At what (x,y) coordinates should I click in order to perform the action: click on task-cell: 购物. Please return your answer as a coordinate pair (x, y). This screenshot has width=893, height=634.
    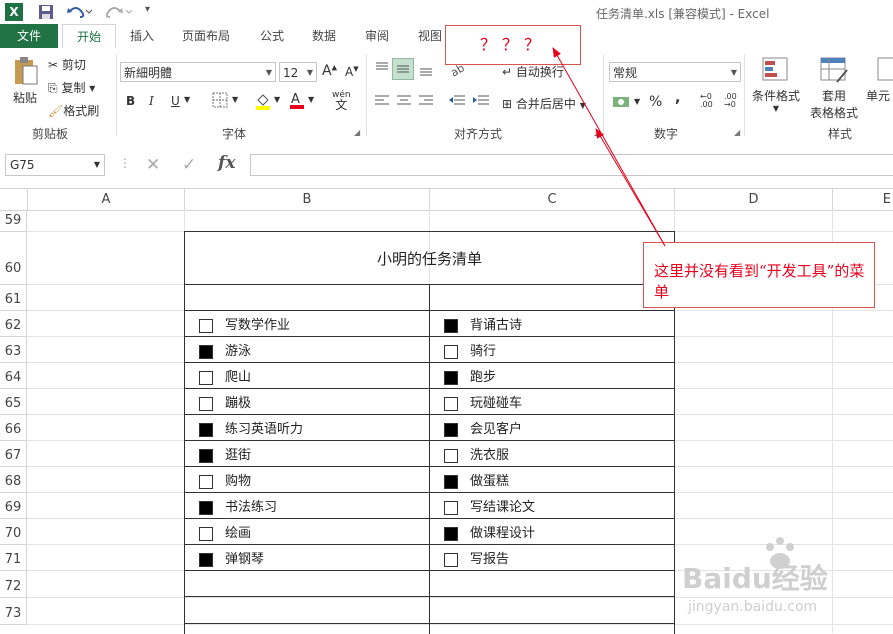
    Looking at the image, I should click on (307, 479).